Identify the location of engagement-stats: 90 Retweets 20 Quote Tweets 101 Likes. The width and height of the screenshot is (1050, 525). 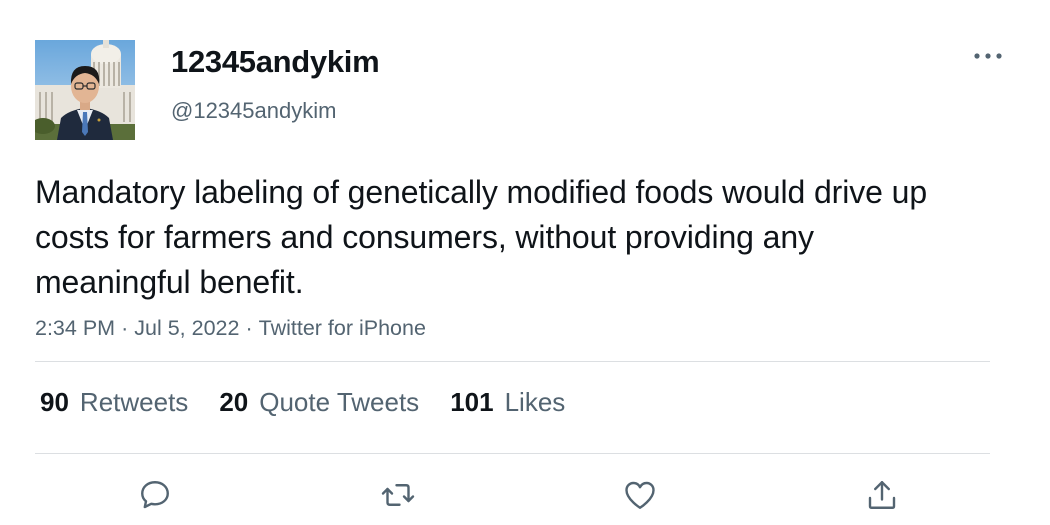
(318, 402).